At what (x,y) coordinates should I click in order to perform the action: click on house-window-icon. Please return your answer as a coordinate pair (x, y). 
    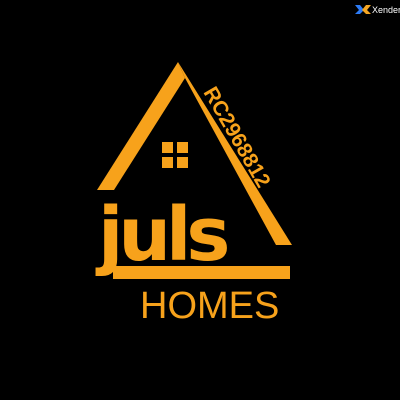
    Looking at the image, I should click on (175, 155).